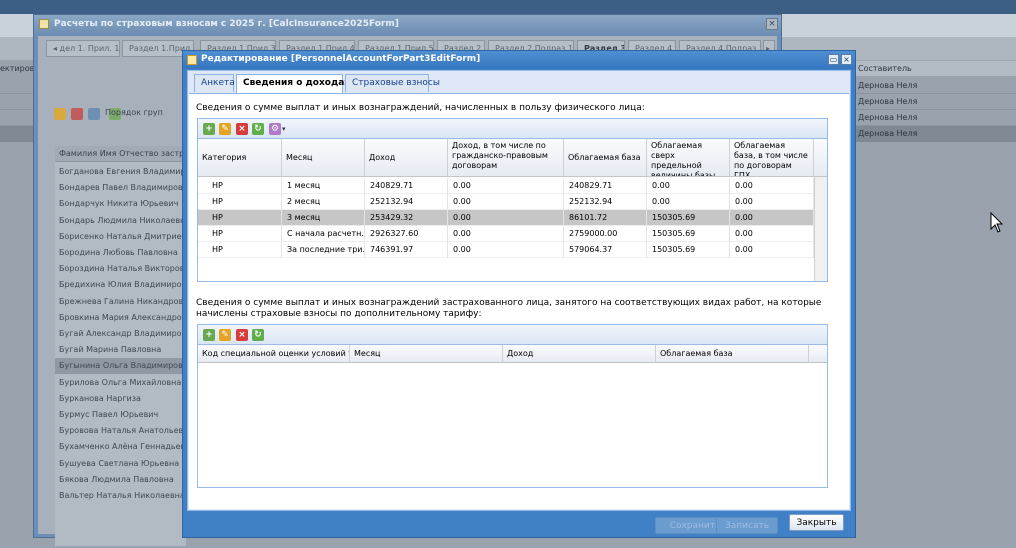  Describe the element at coordinates (120, 204) in the screenshot. I see `person-list-item: Бондарчук Никита Юрьевич` at that location.